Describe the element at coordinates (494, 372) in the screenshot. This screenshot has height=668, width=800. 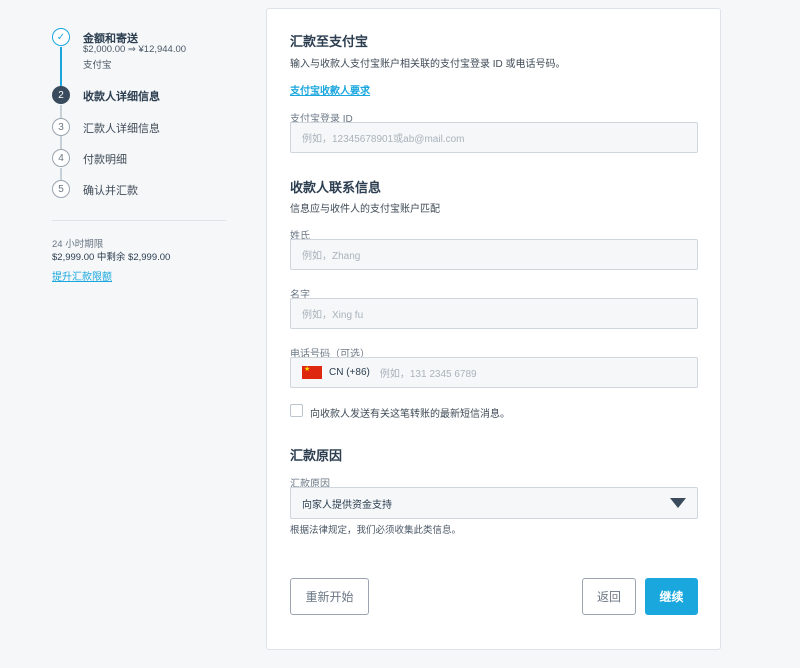
I see `phone-input: CN (+86) 例如，131 2345 6789` at that location.